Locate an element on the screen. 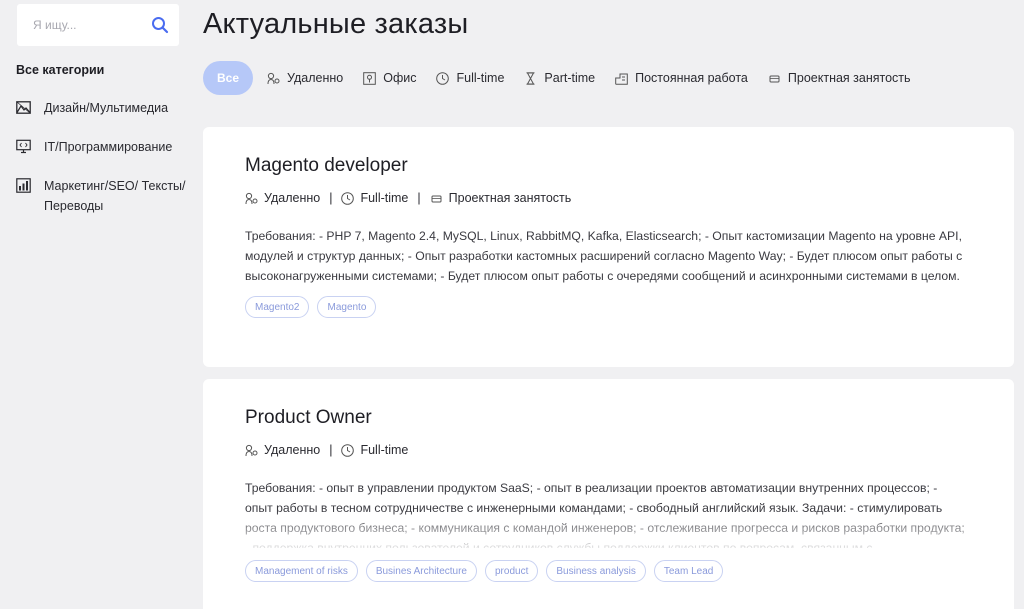 The image size is (1024, 609). filter-project: Проектная занятость is located at coordinates (839, 78).